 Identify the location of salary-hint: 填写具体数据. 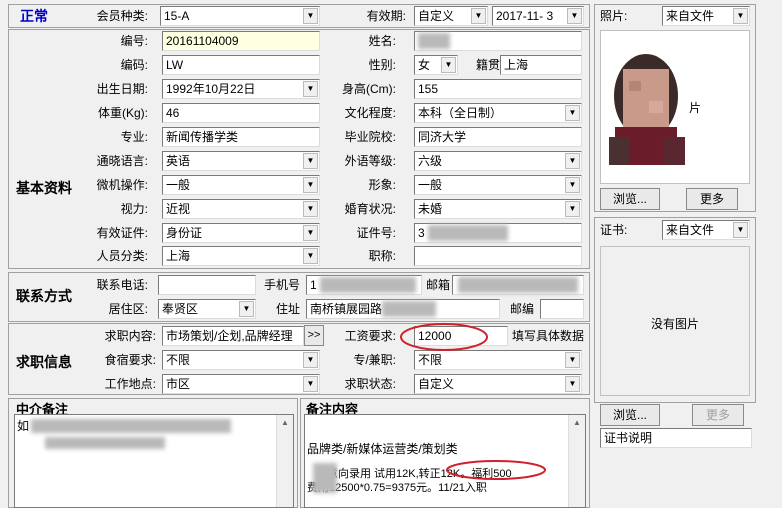
(547, 336).